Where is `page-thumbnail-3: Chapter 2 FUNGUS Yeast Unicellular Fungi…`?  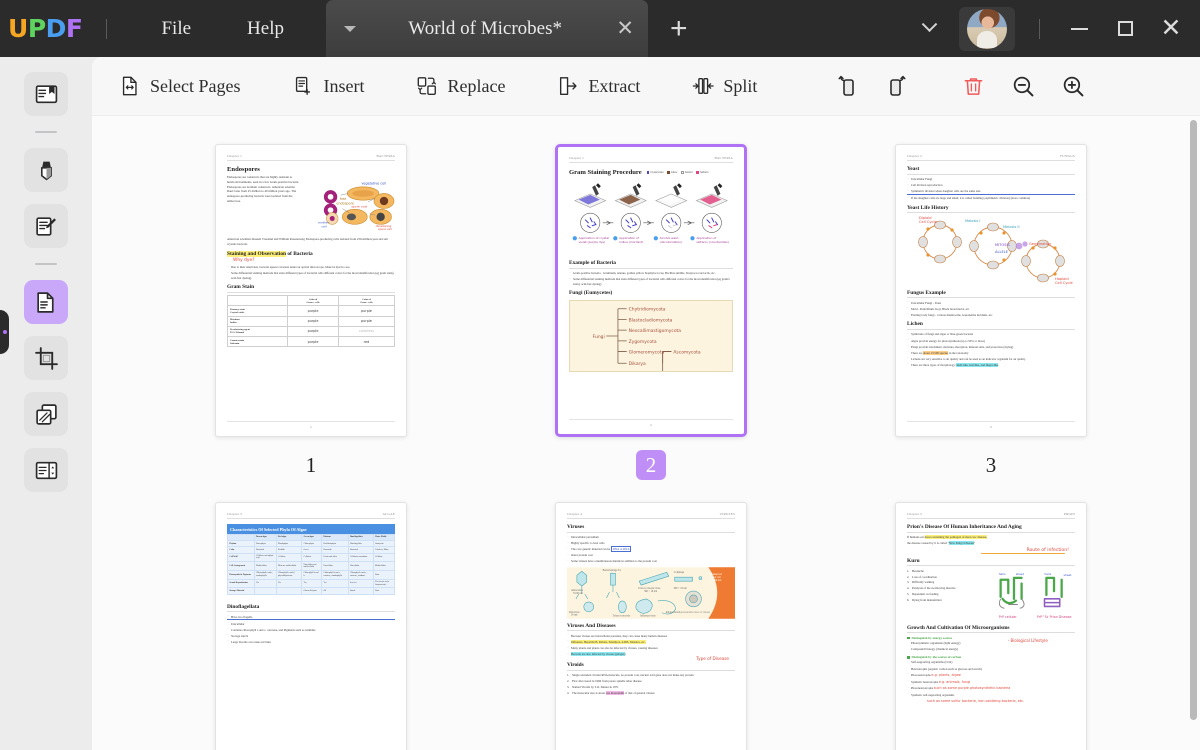
page-thumbnail-3: Chapter 2 FUNGUS Yeast Unicellular Fungi… is located at coordinates (991, 290).